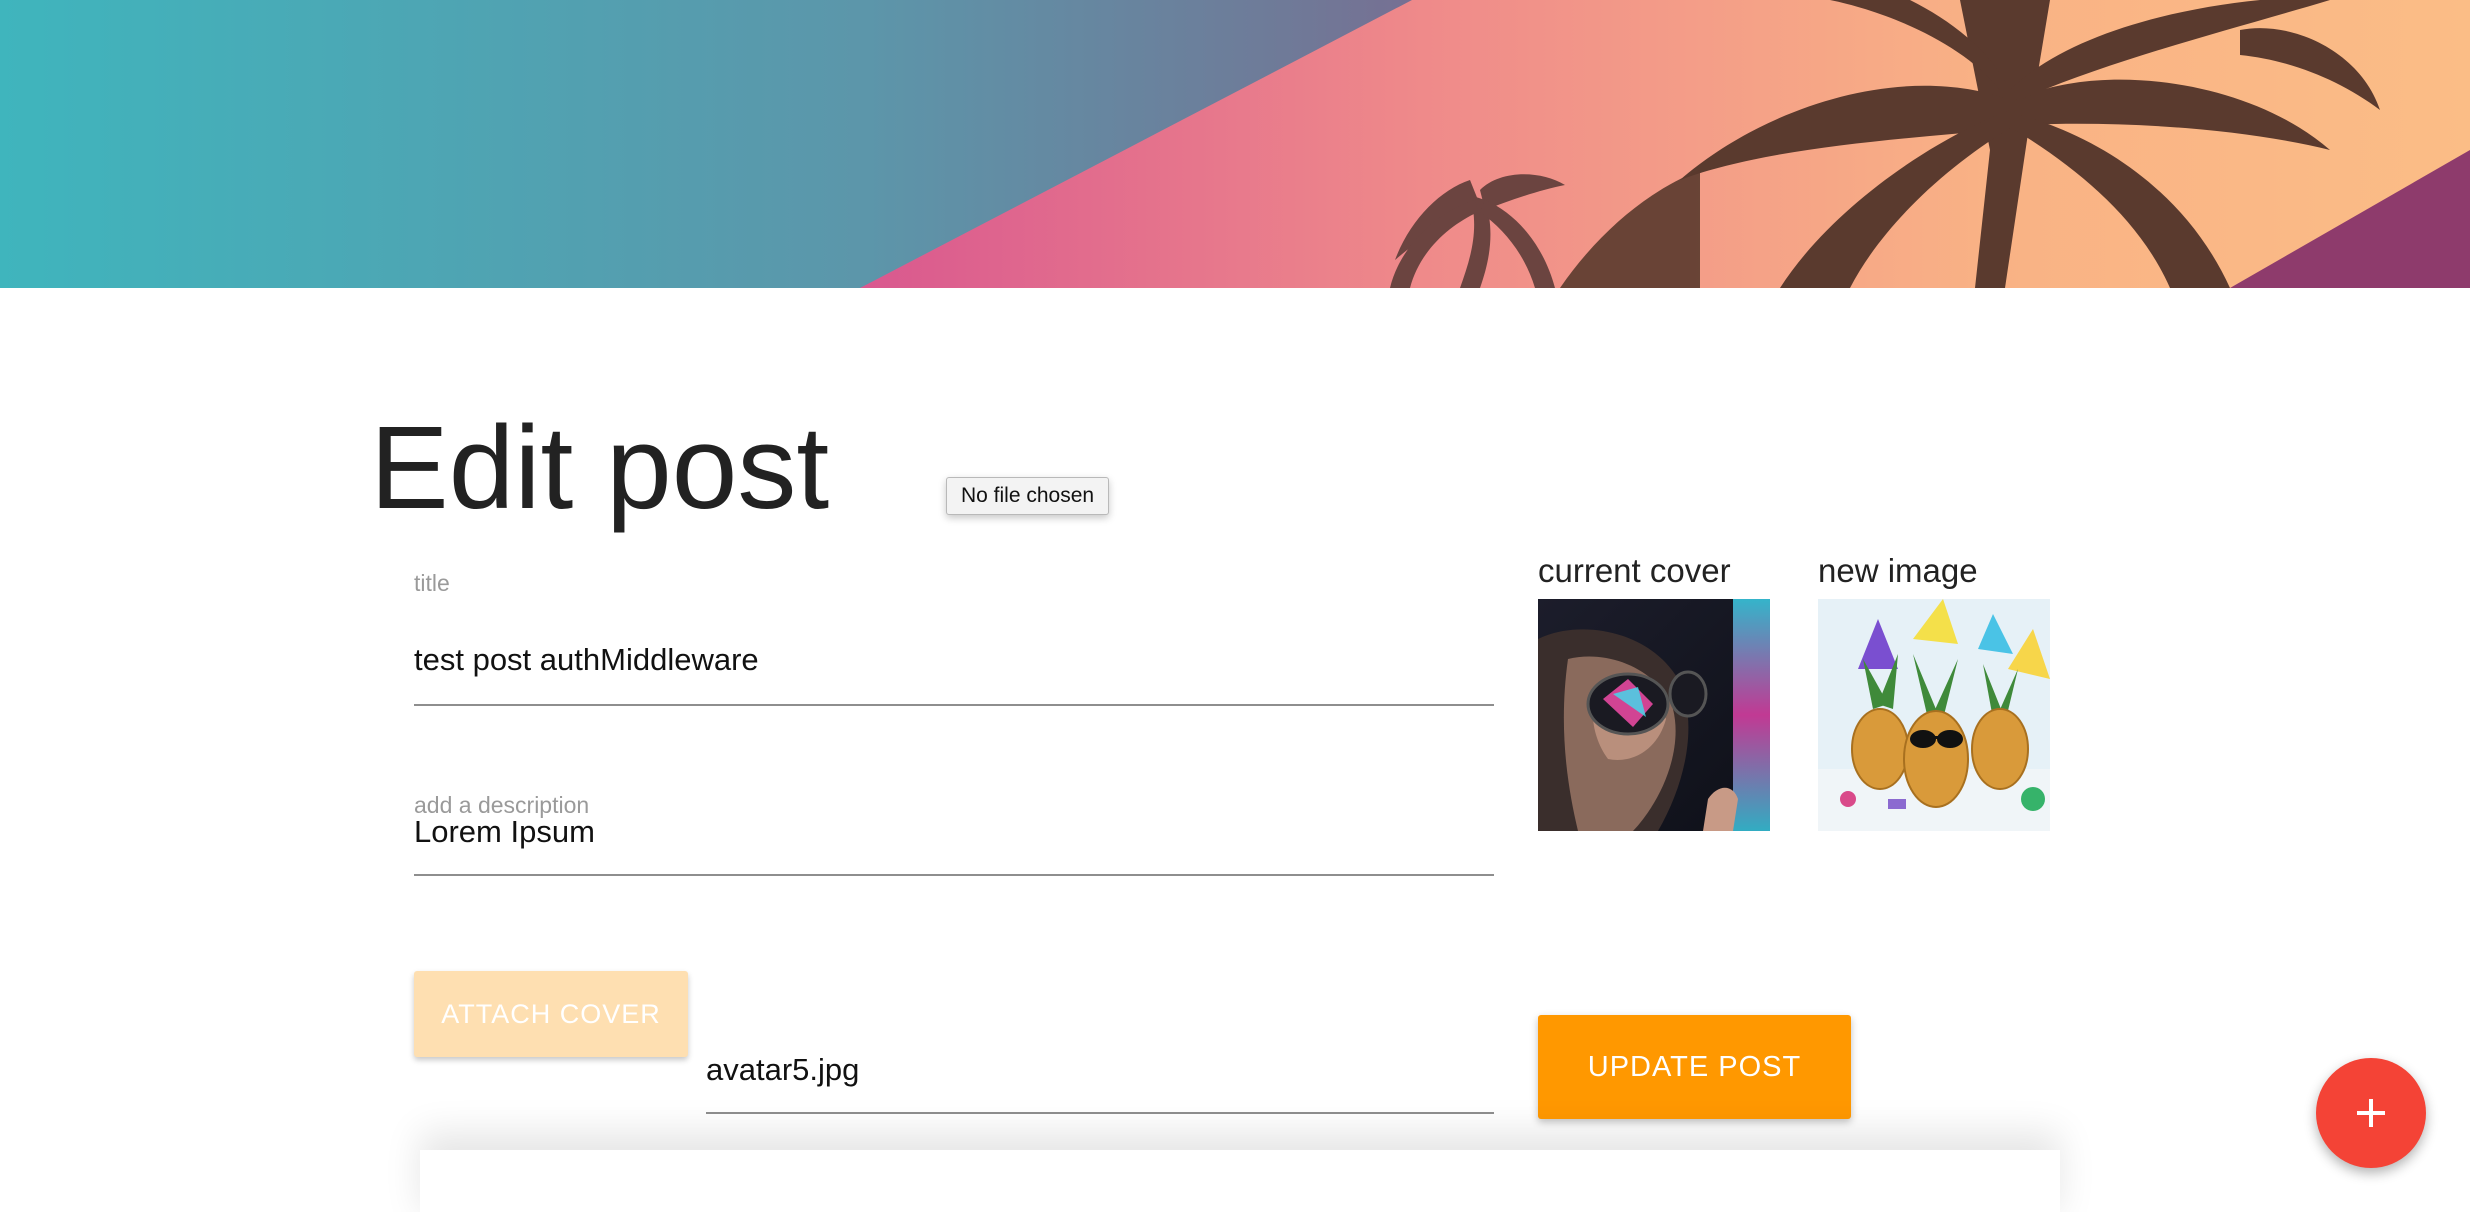 The height and width of the screenshot is (1212, 2470). Describe the element at coordinates (1240, 1181) in the screenshot. I see `card-bottom-edge` at that location.